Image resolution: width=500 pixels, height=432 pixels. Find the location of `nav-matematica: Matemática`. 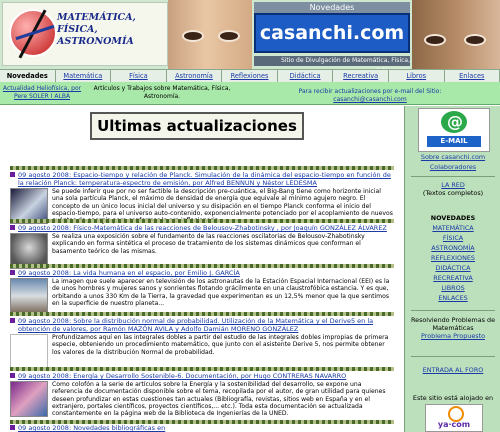

nav-matematica: Matemática is located at coordinates (84, 76).